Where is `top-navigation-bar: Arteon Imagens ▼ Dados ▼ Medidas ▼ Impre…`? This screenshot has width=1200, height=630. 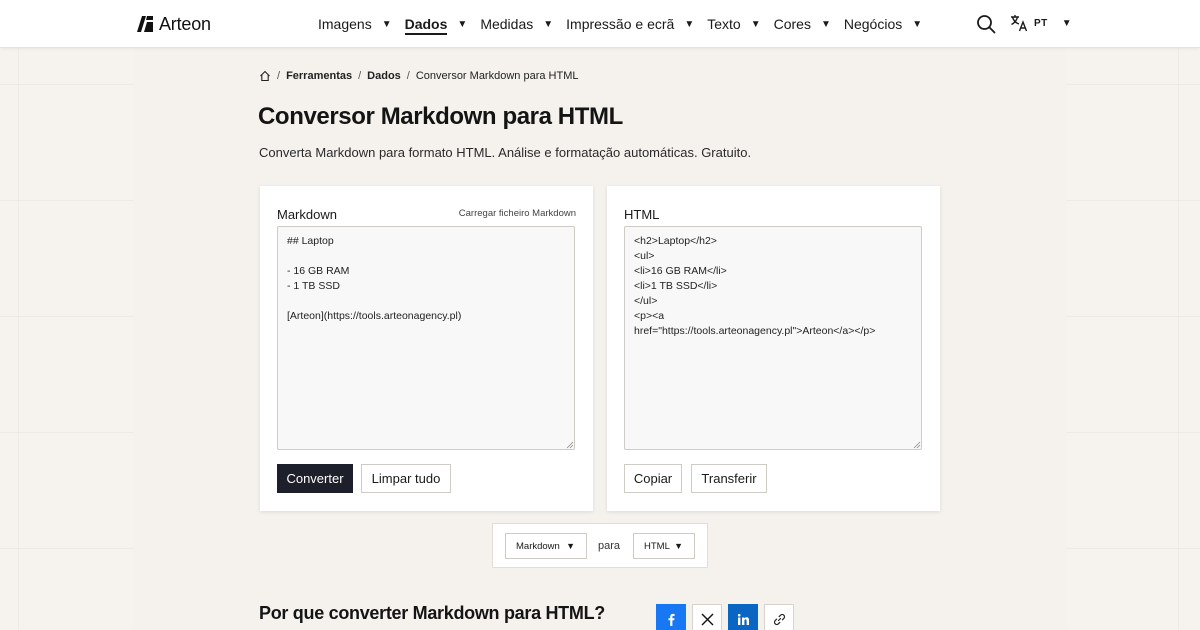 top-navigation-bar: Arteon Imagens ▼ Dados ▼ Medidas ▼ Impre… is located at coordinates (600, 24).